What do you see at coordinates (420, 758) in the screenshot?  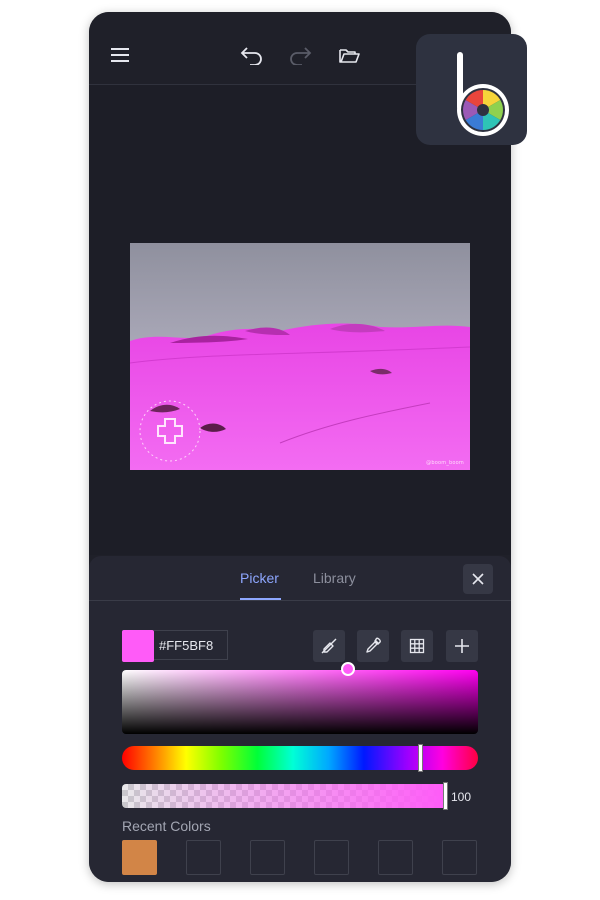 I see `hue-slider-handle` at bounding box center [420, 758].